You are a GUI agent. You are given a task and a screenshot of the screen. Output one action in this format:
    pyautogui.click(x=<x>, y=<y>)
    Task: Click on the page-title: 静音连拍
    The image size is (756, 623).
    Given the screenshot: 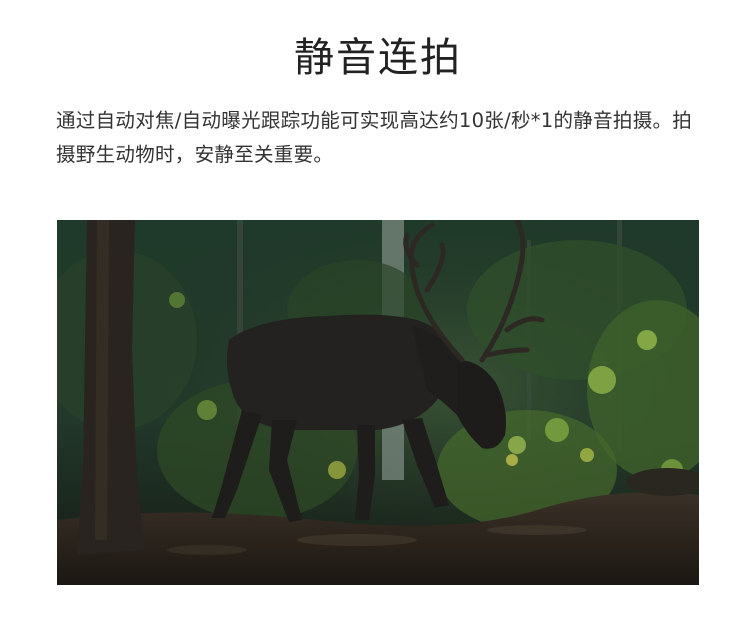 What is the action you would take?
    pyautogui.click(x=378, y=58)
    